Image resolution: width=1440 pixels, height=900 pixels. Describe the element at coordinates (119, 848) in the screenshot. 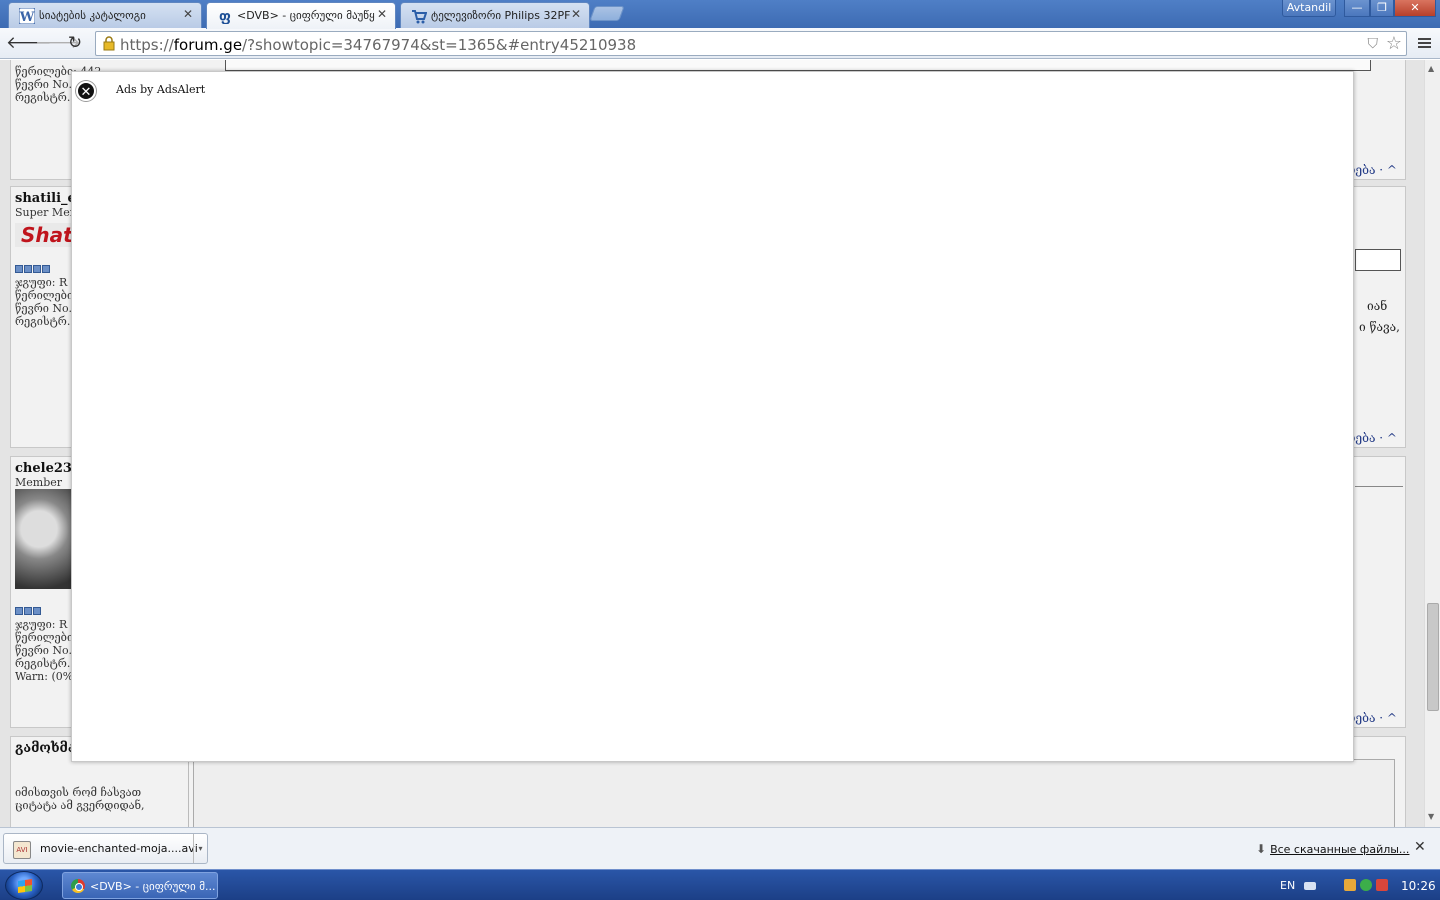

I see `download-file-name: movie-enchanted-moja....avi` at that location.